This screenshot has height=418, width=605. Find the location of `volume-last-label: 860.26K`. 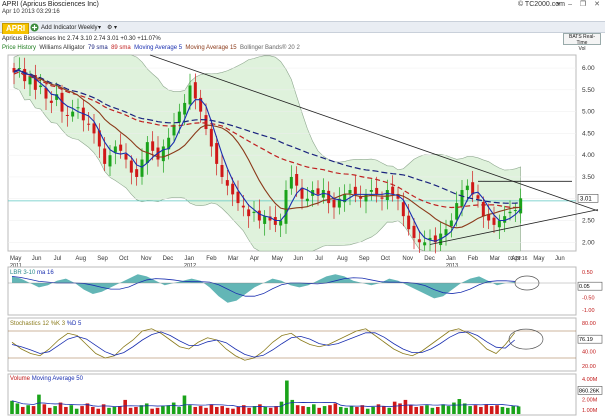

volume-last-label: 860.26K is located at coordinates (589, 391).